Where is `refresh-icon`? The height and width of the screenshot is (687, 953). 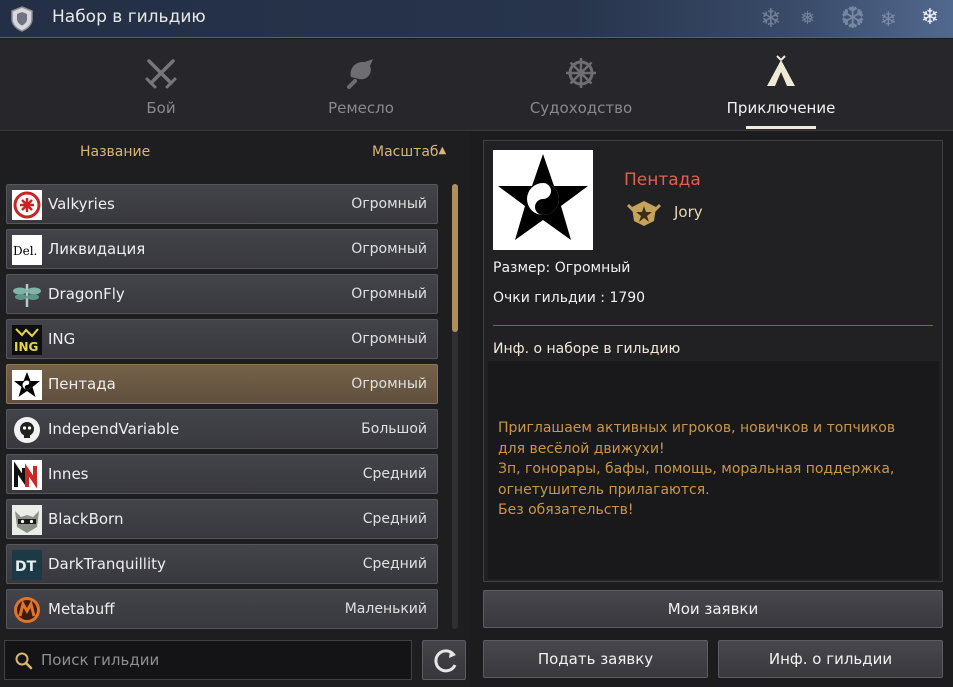 refresh-icon is located at coordinates (445, 661).